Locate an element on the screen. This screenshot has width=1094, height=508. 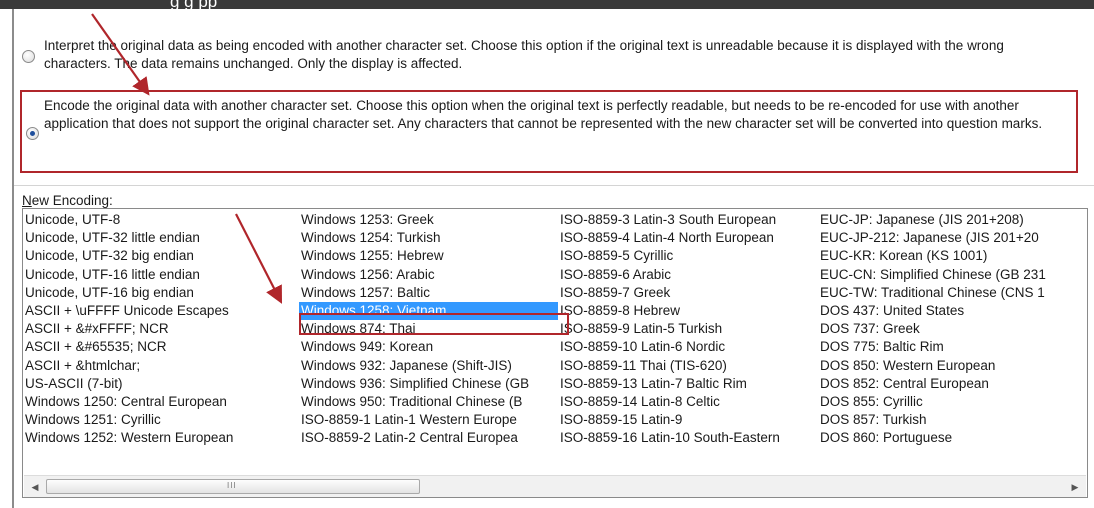
encoding-option: ISO-8859-2 Latin-2 Central Europea is located at coordinates (428, 438).